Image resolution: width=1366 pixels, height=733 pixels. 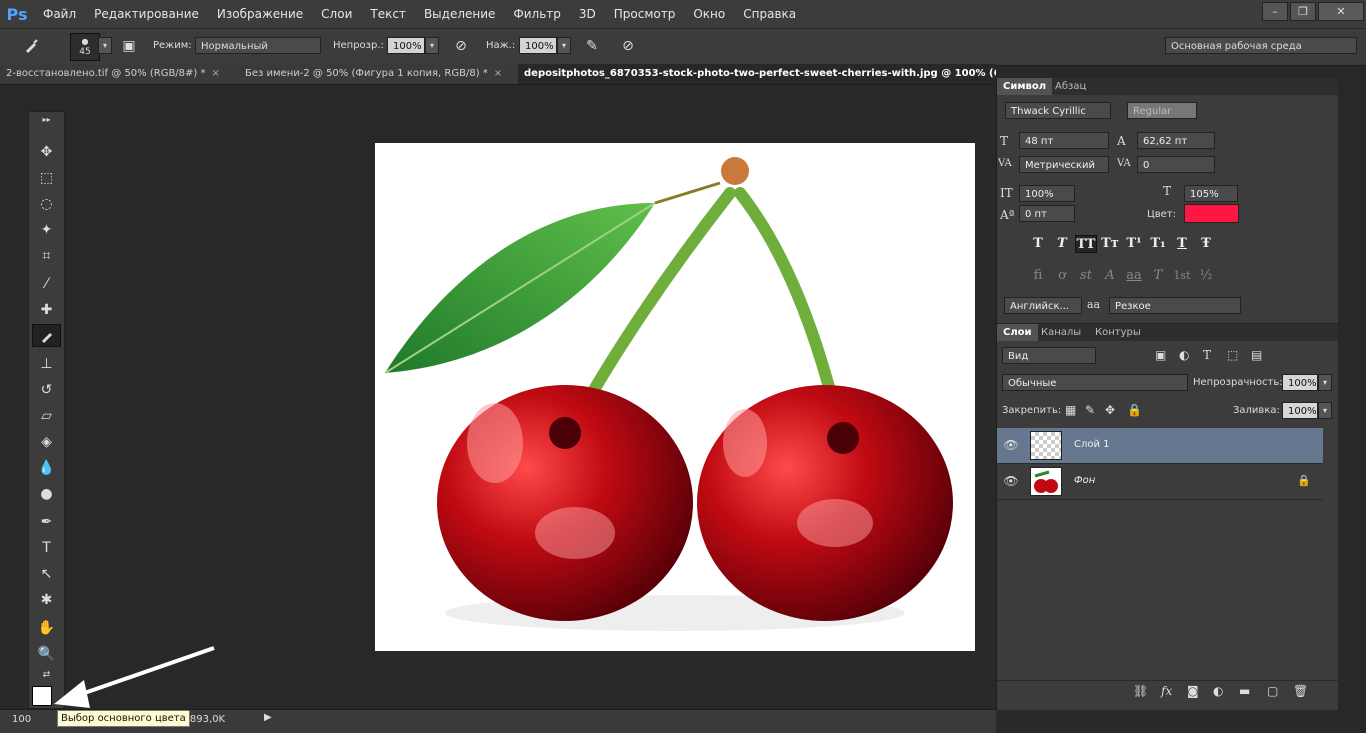 What do you see at coordinates (1193, 691) in the screenshot?
I see `mask-icon: ◙` at bounding box center [1193, 691].